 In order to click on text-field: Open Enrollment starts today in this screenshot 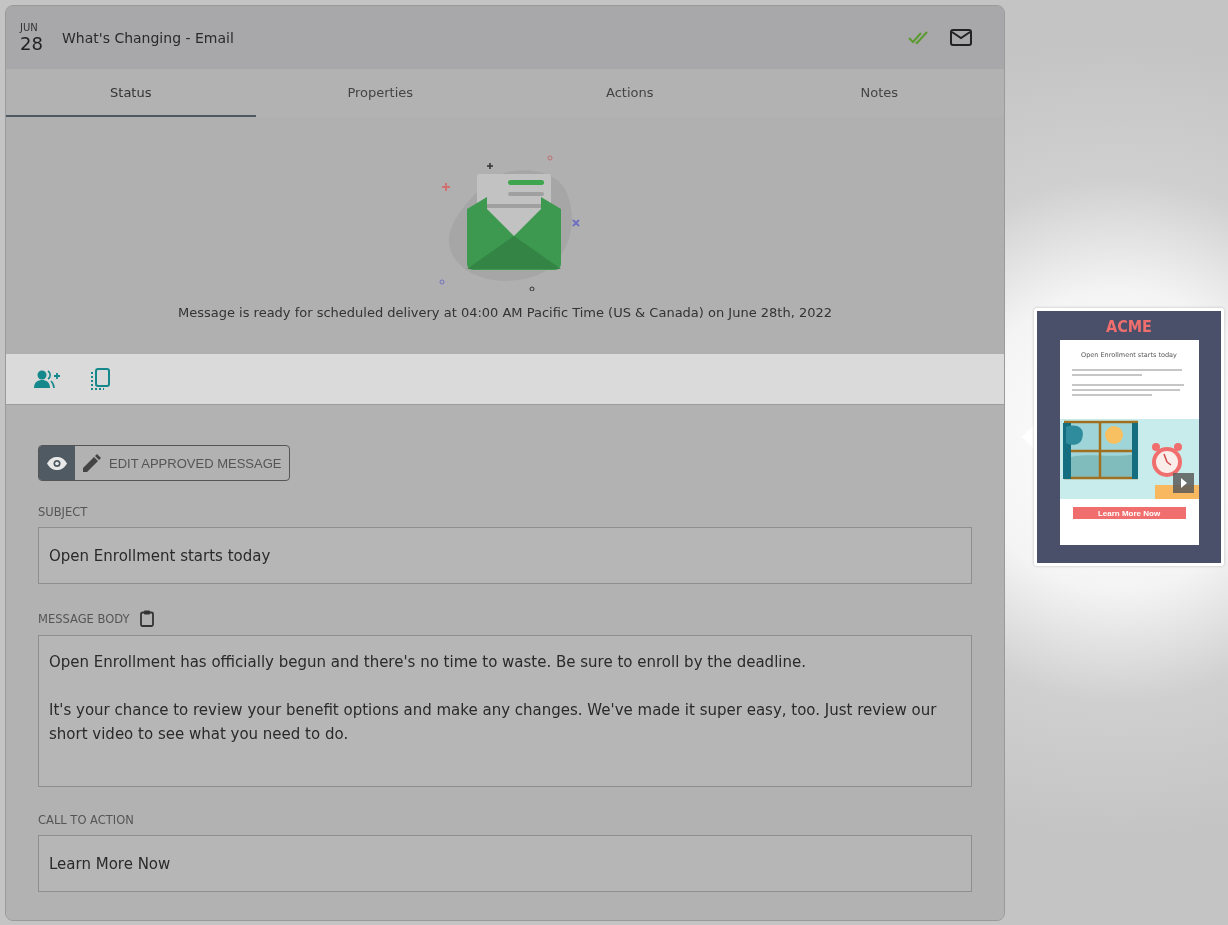, I will do `click(505, 555)`.